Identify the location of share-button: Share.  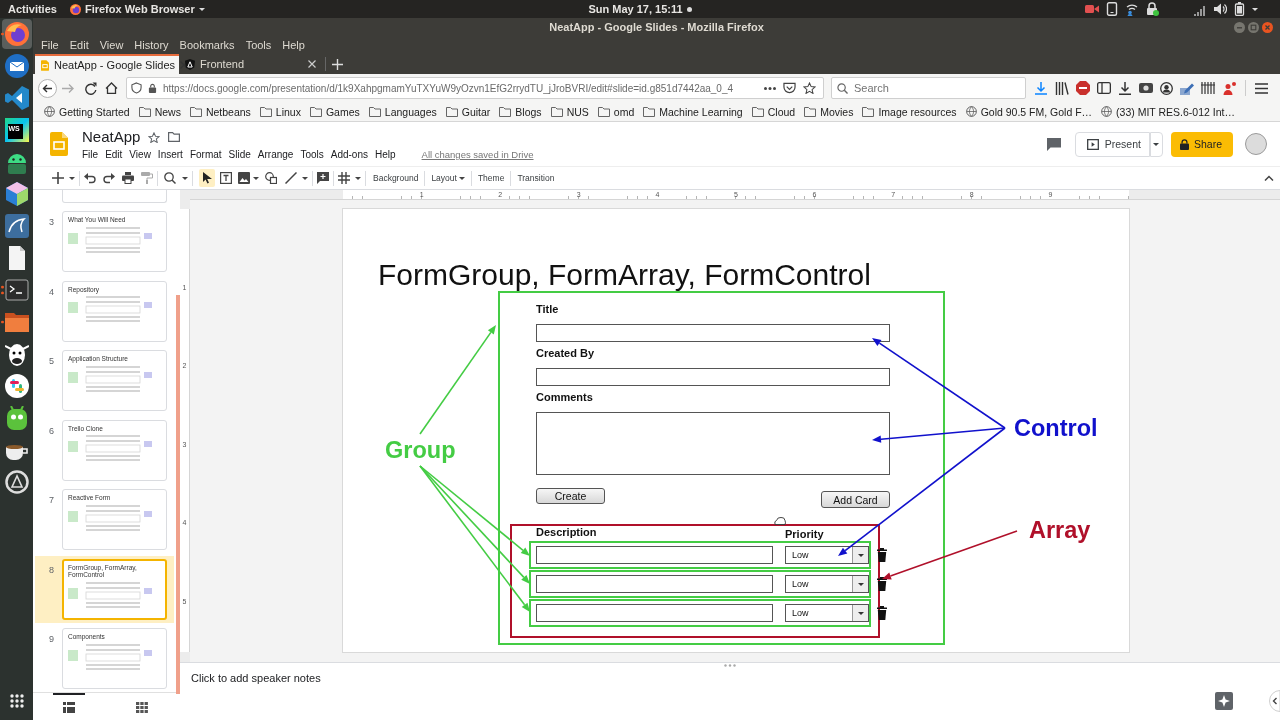
(1201, 144).